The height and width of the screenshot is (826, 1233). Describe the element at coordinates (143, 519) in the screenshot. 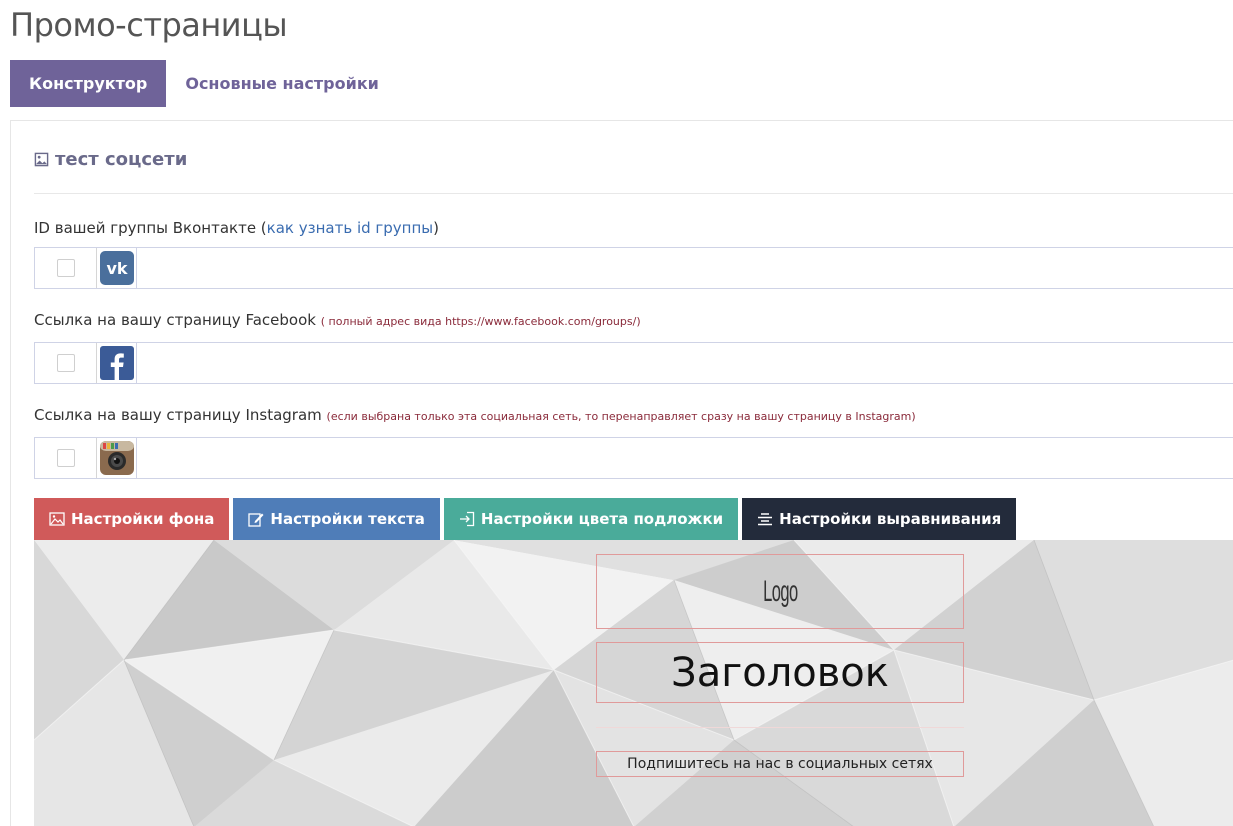

I see `background-settings-label: Настройки фона` at that location.